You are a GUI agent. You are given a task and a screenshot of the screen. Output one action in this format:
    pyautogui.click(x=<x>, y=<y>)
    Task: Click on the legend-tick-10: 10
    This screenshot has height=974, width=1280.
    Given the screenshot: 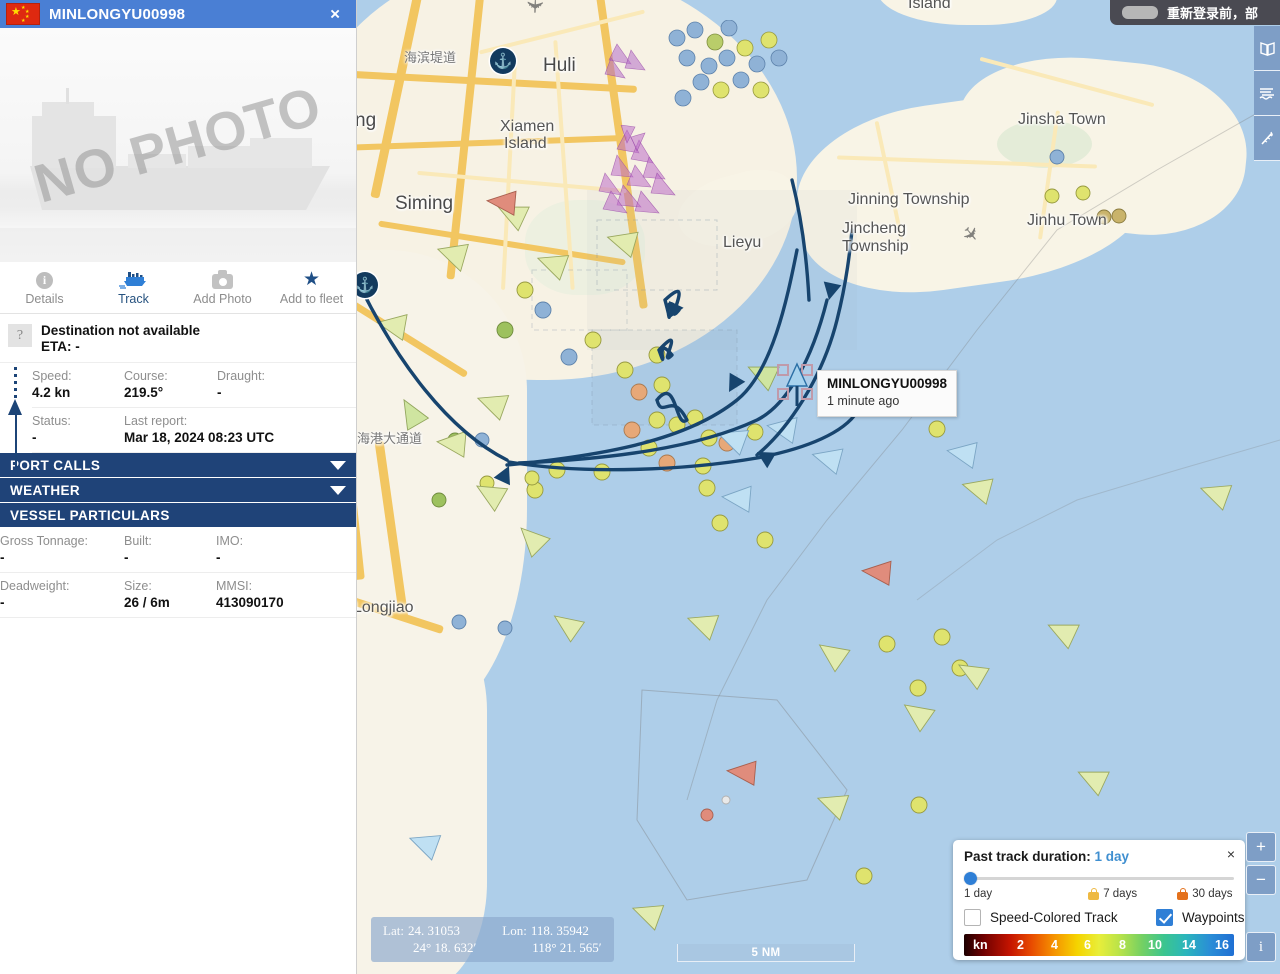 What is the action you would take?
    pyautogui.click(x=1155, y=945)
    